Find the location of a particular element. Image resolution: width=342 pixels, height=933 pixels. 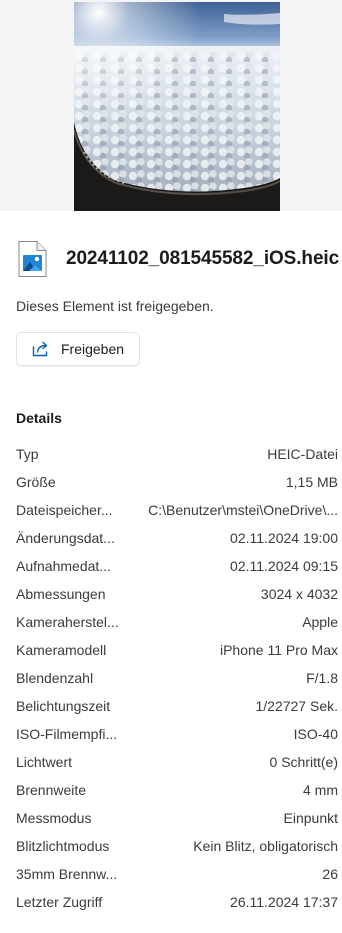

detail-label: Blendenzahl is located at coordinates (55, 678).